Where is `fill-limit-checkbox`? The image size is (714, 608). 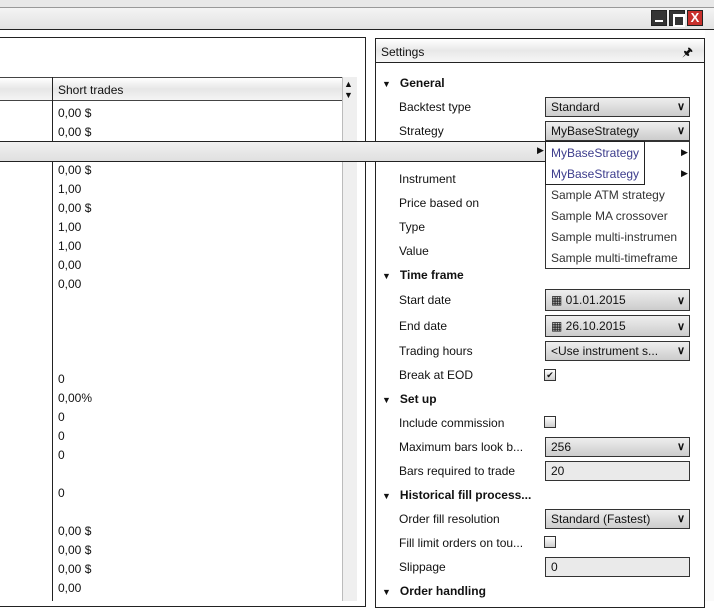 fill-limit-checkbox is located at coordinates (550, 542).